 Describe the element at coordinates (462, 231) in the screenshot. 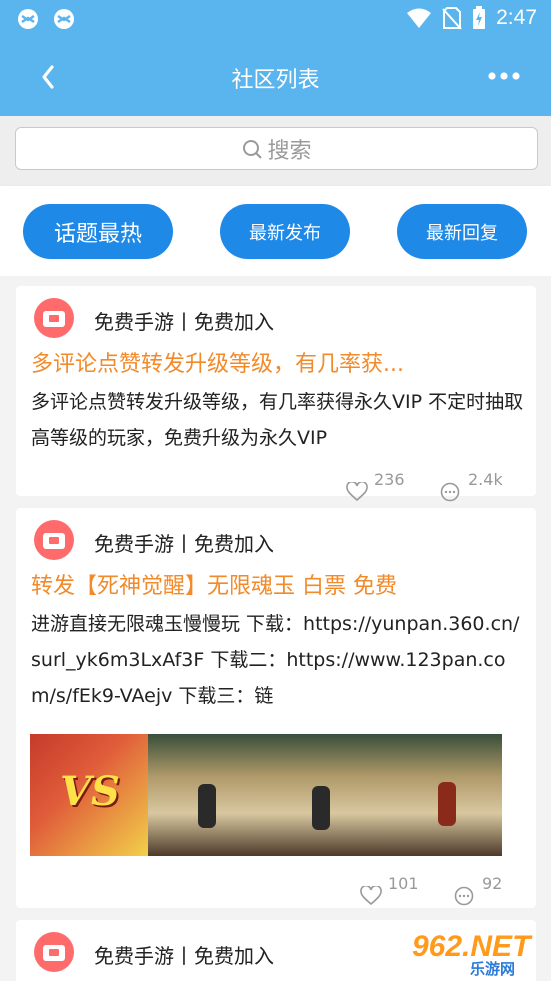

I see `filter-latest-reply-button: 最新回复` at that location.